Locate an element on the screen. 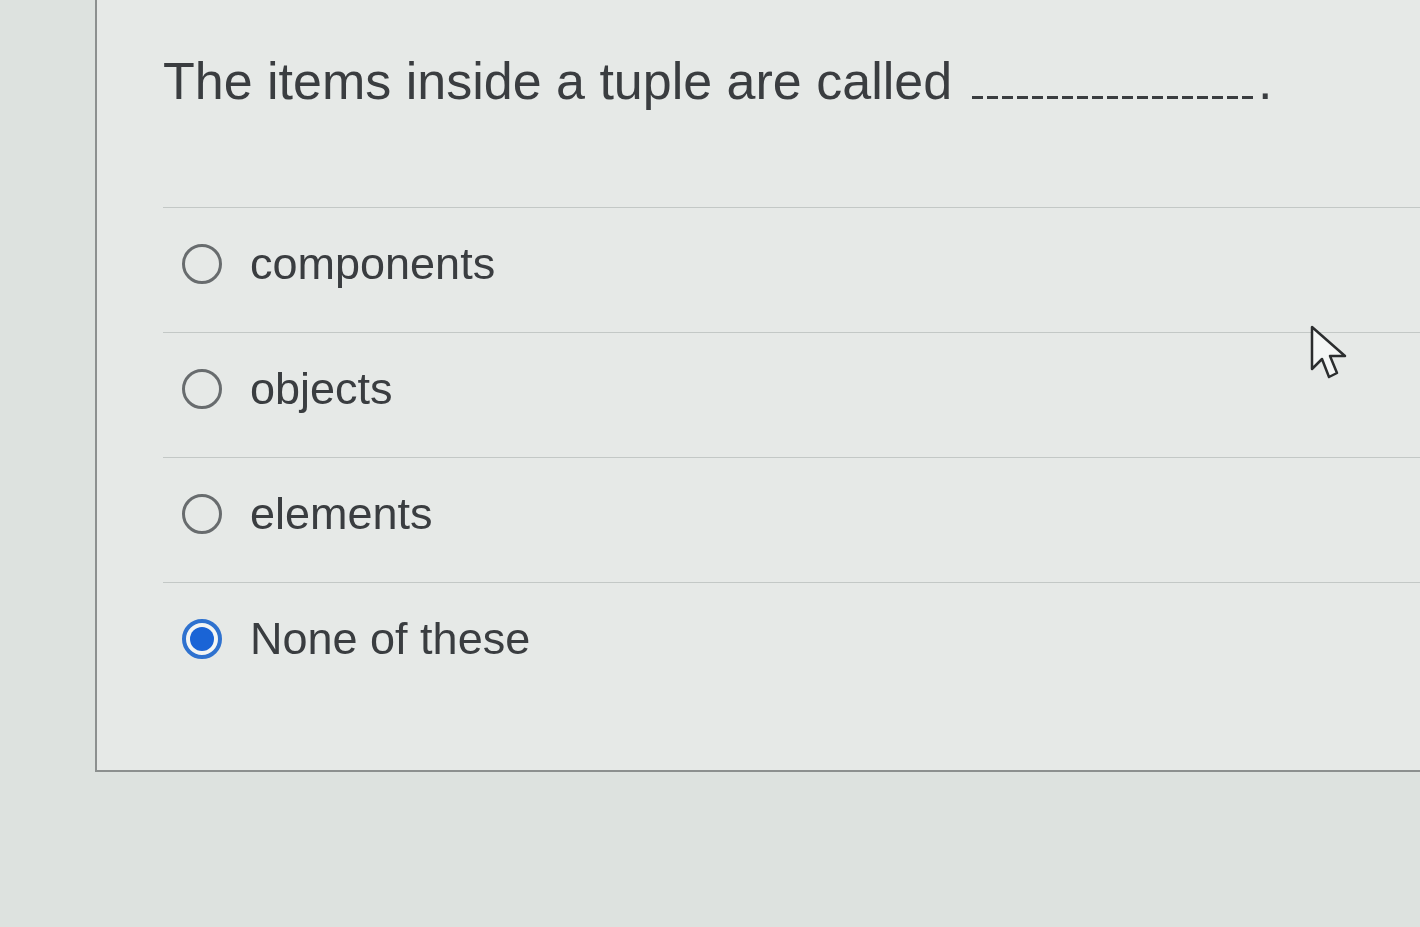 The height and width of the screenshot is (927, 1420). option-label: elements is located at coordinates (341, 514).